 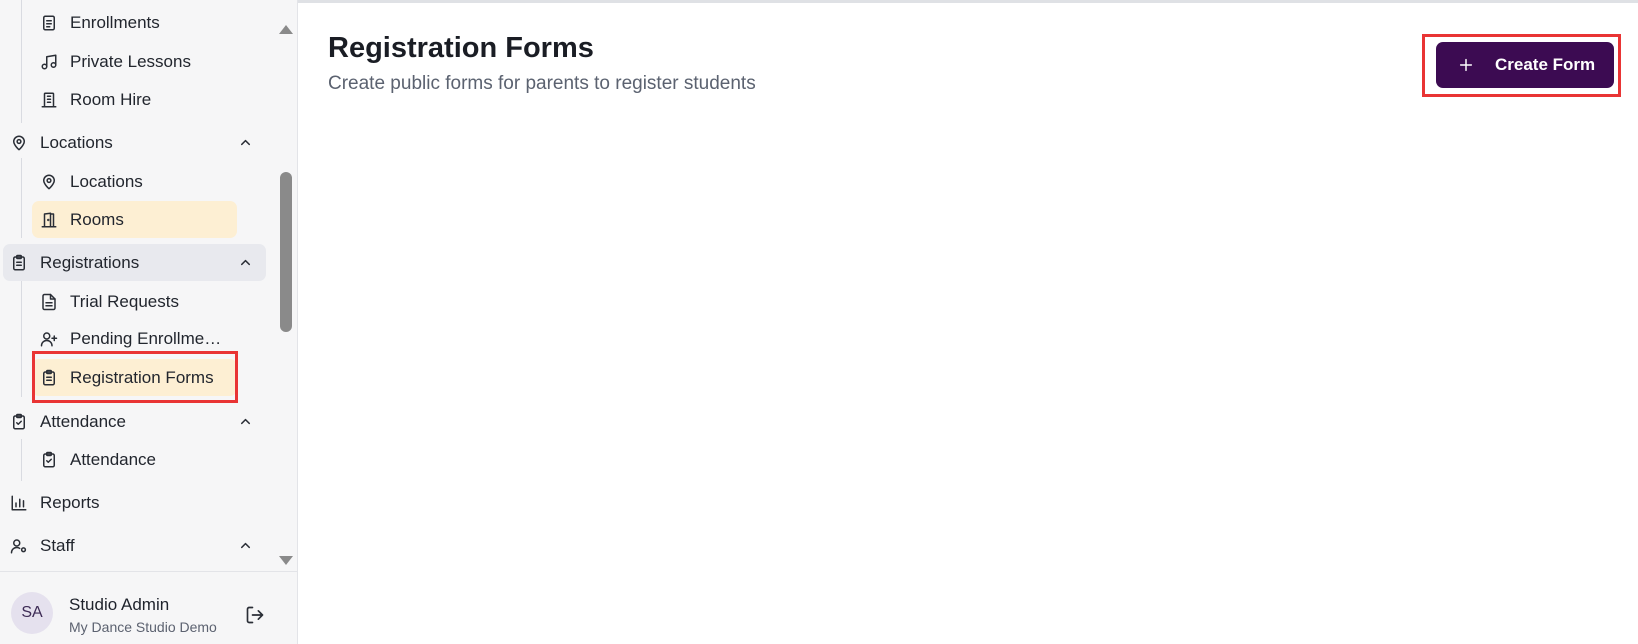 I want to click on sidebar-group-registrations: Registrations, so click(x=134, y=262).